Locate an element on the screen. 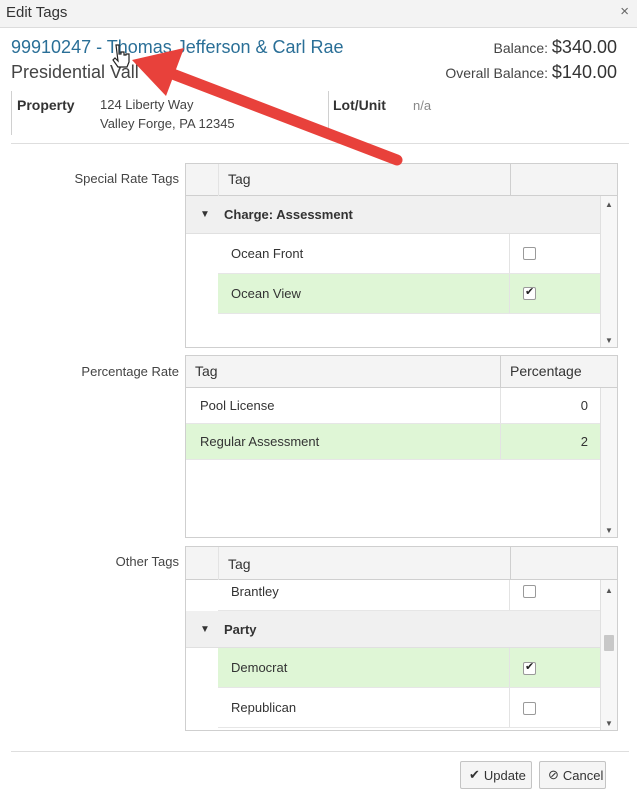  ban-icon: ⊘ is located at coordinates (553, 774).